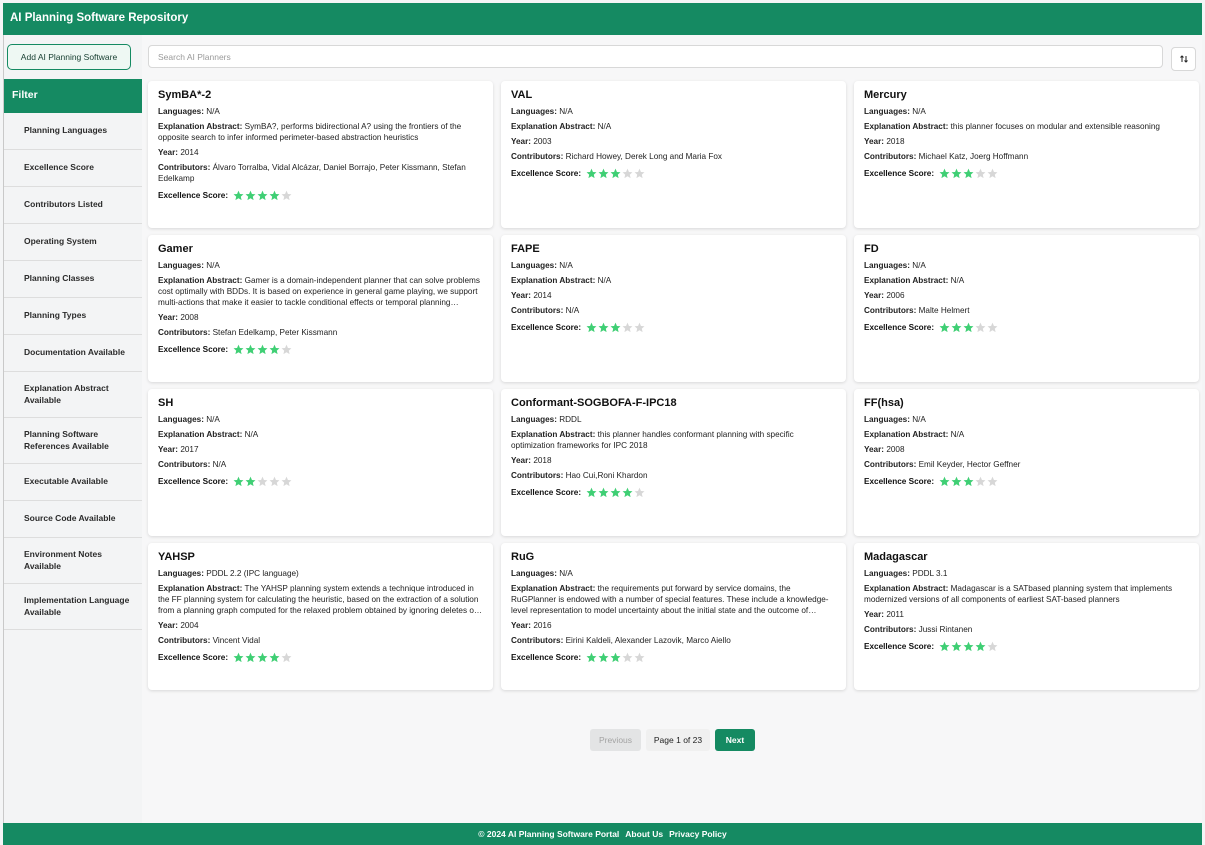 The image size is (1205, 845). Describe the element at coordinates (320, 557) in the screenshot. I see `planner-title: YAHSP` at that location.